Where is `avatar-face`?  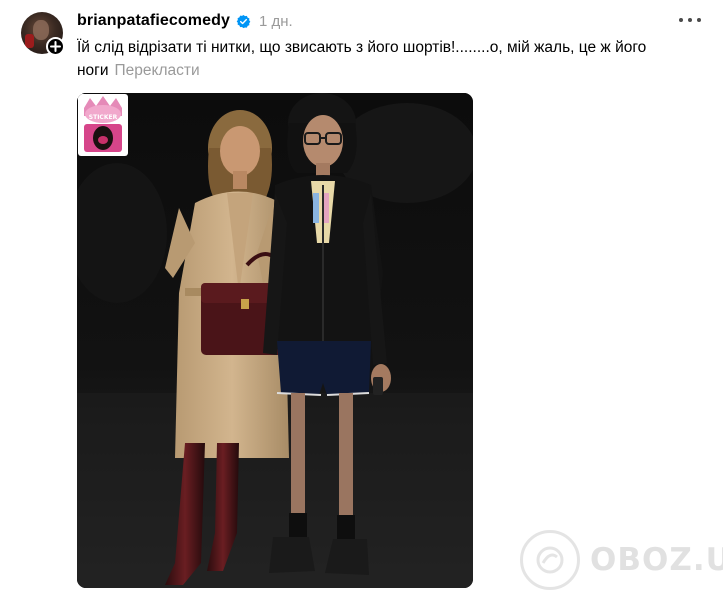
avatar-face is located at coordinates (41, 30).